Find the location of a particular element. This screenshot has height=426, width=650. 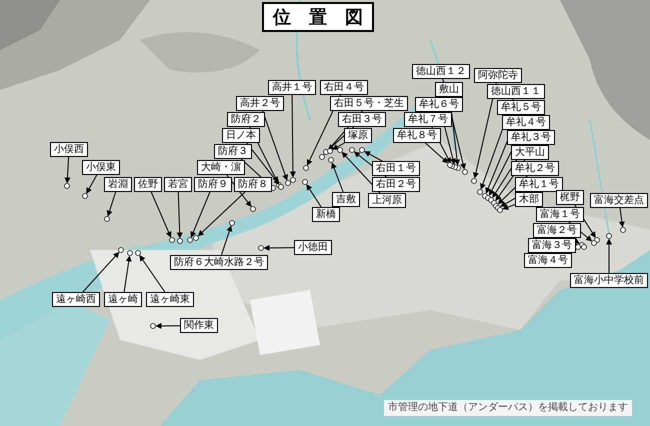

place-label: 遠ヶ崎 is located at coordinates (123, 299).